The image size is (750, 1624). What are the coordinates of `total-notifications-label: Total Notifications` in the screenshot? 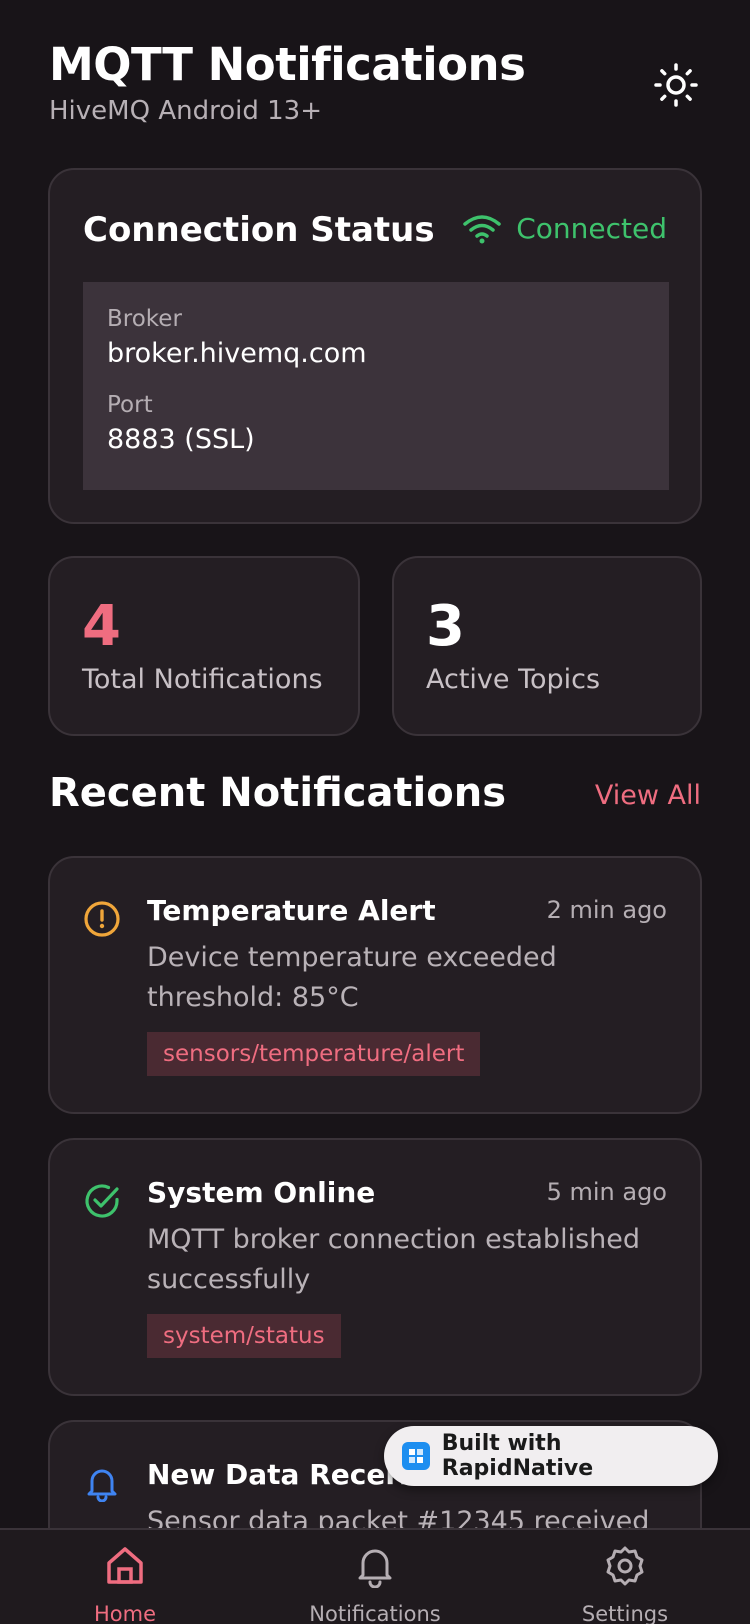 It's located at (202, 679).